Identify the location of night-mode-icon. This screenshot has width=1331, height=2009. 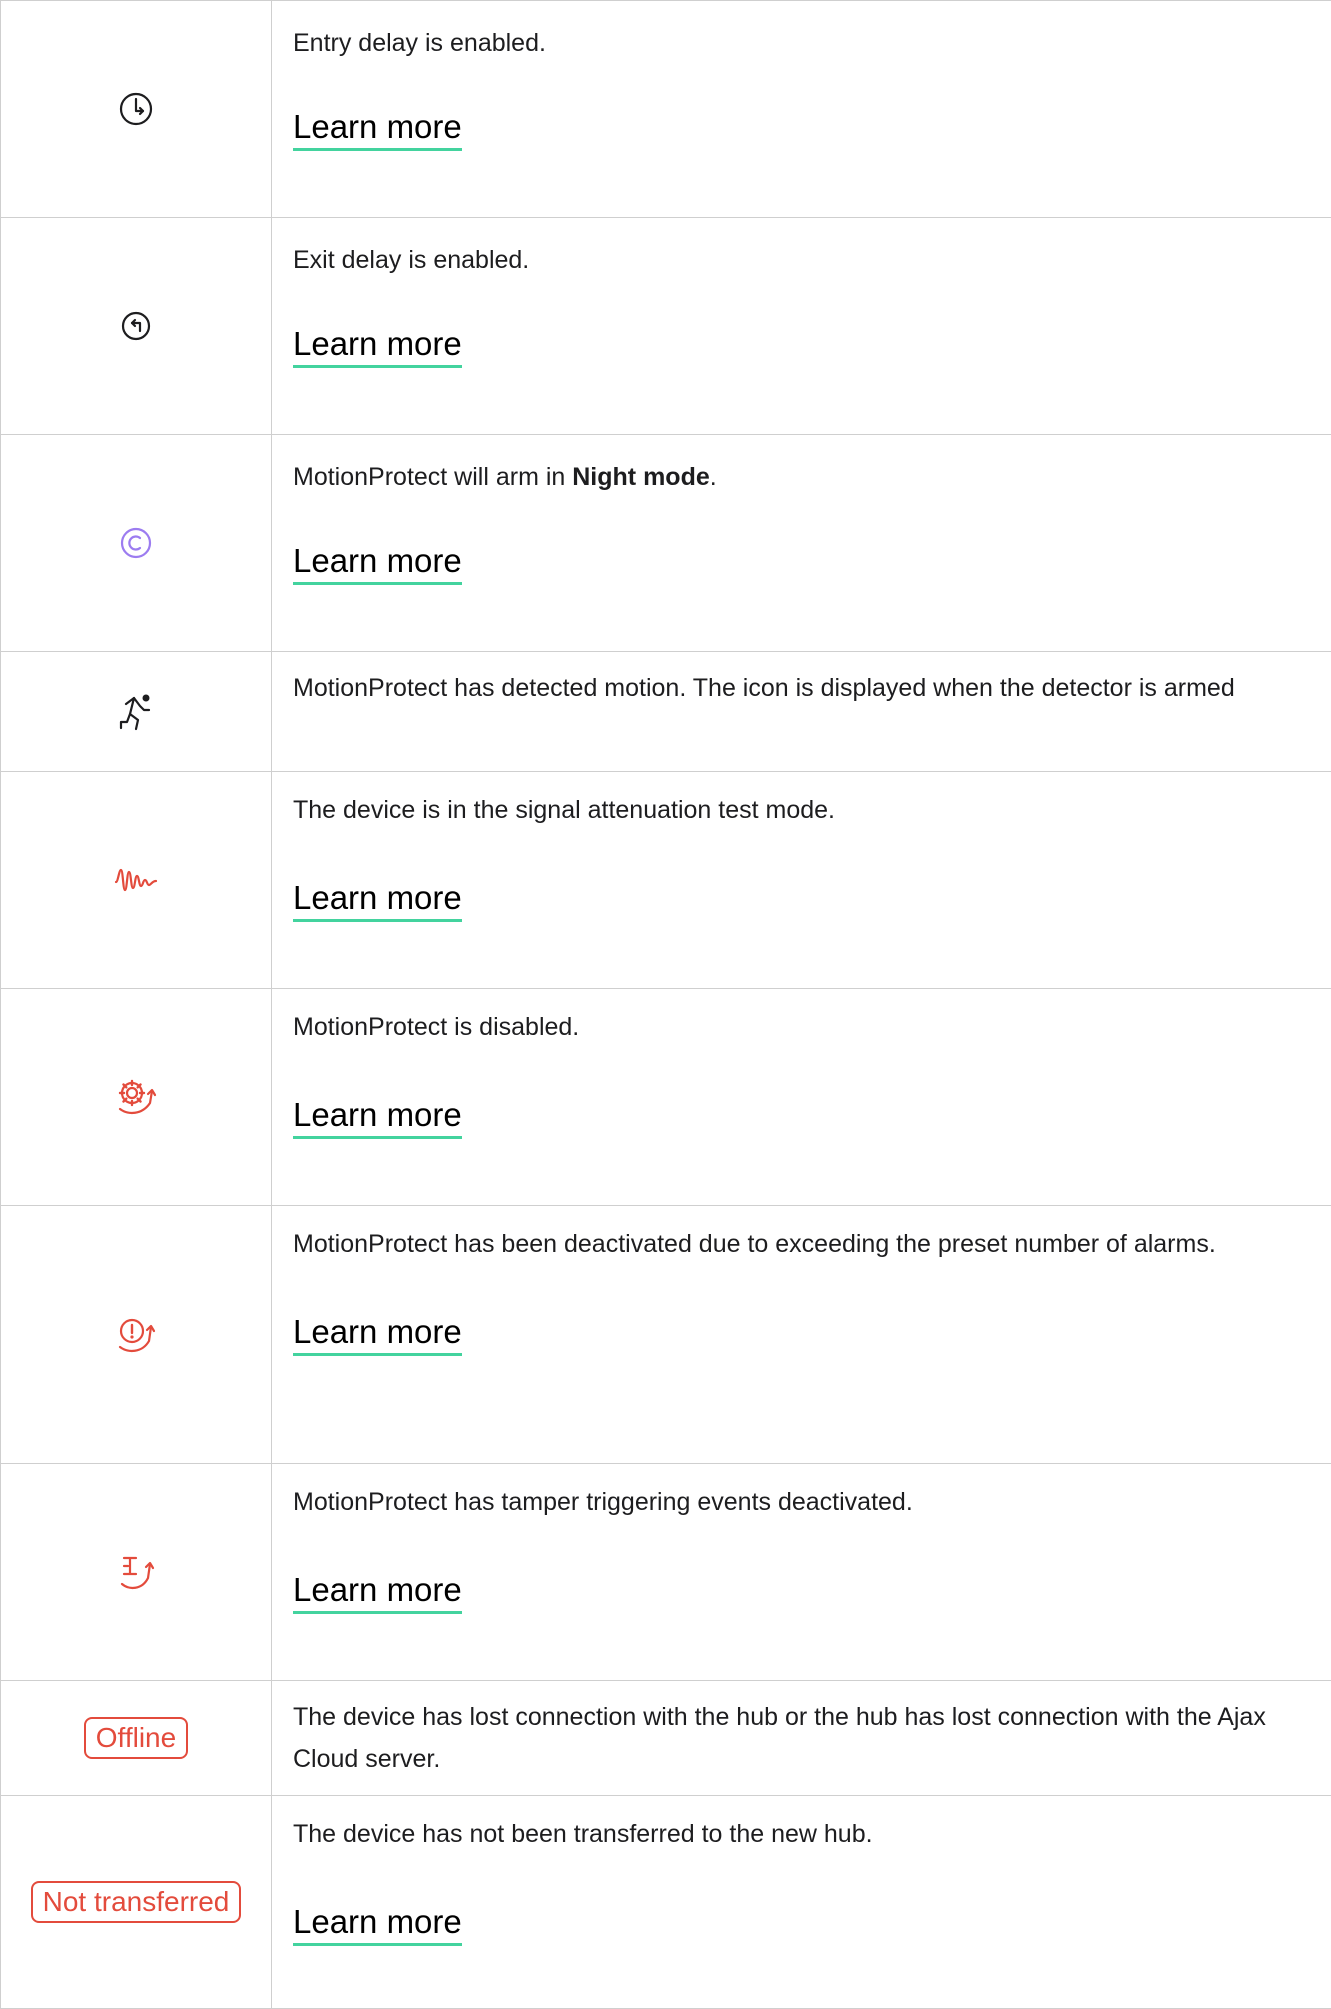
(136, 543).